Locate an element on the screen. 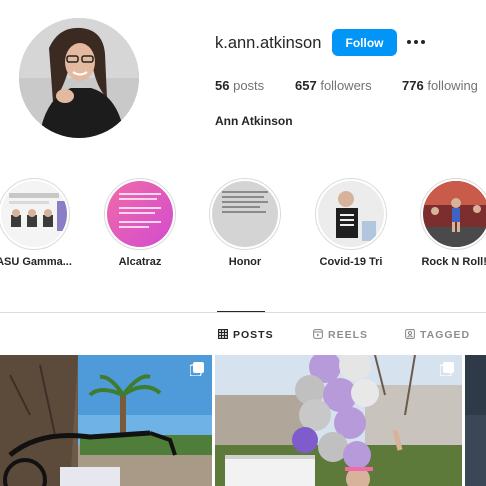 This screenshot has width=486, height=486. profile-username: k.ann.atkinson is located at coordinates (268, 43).